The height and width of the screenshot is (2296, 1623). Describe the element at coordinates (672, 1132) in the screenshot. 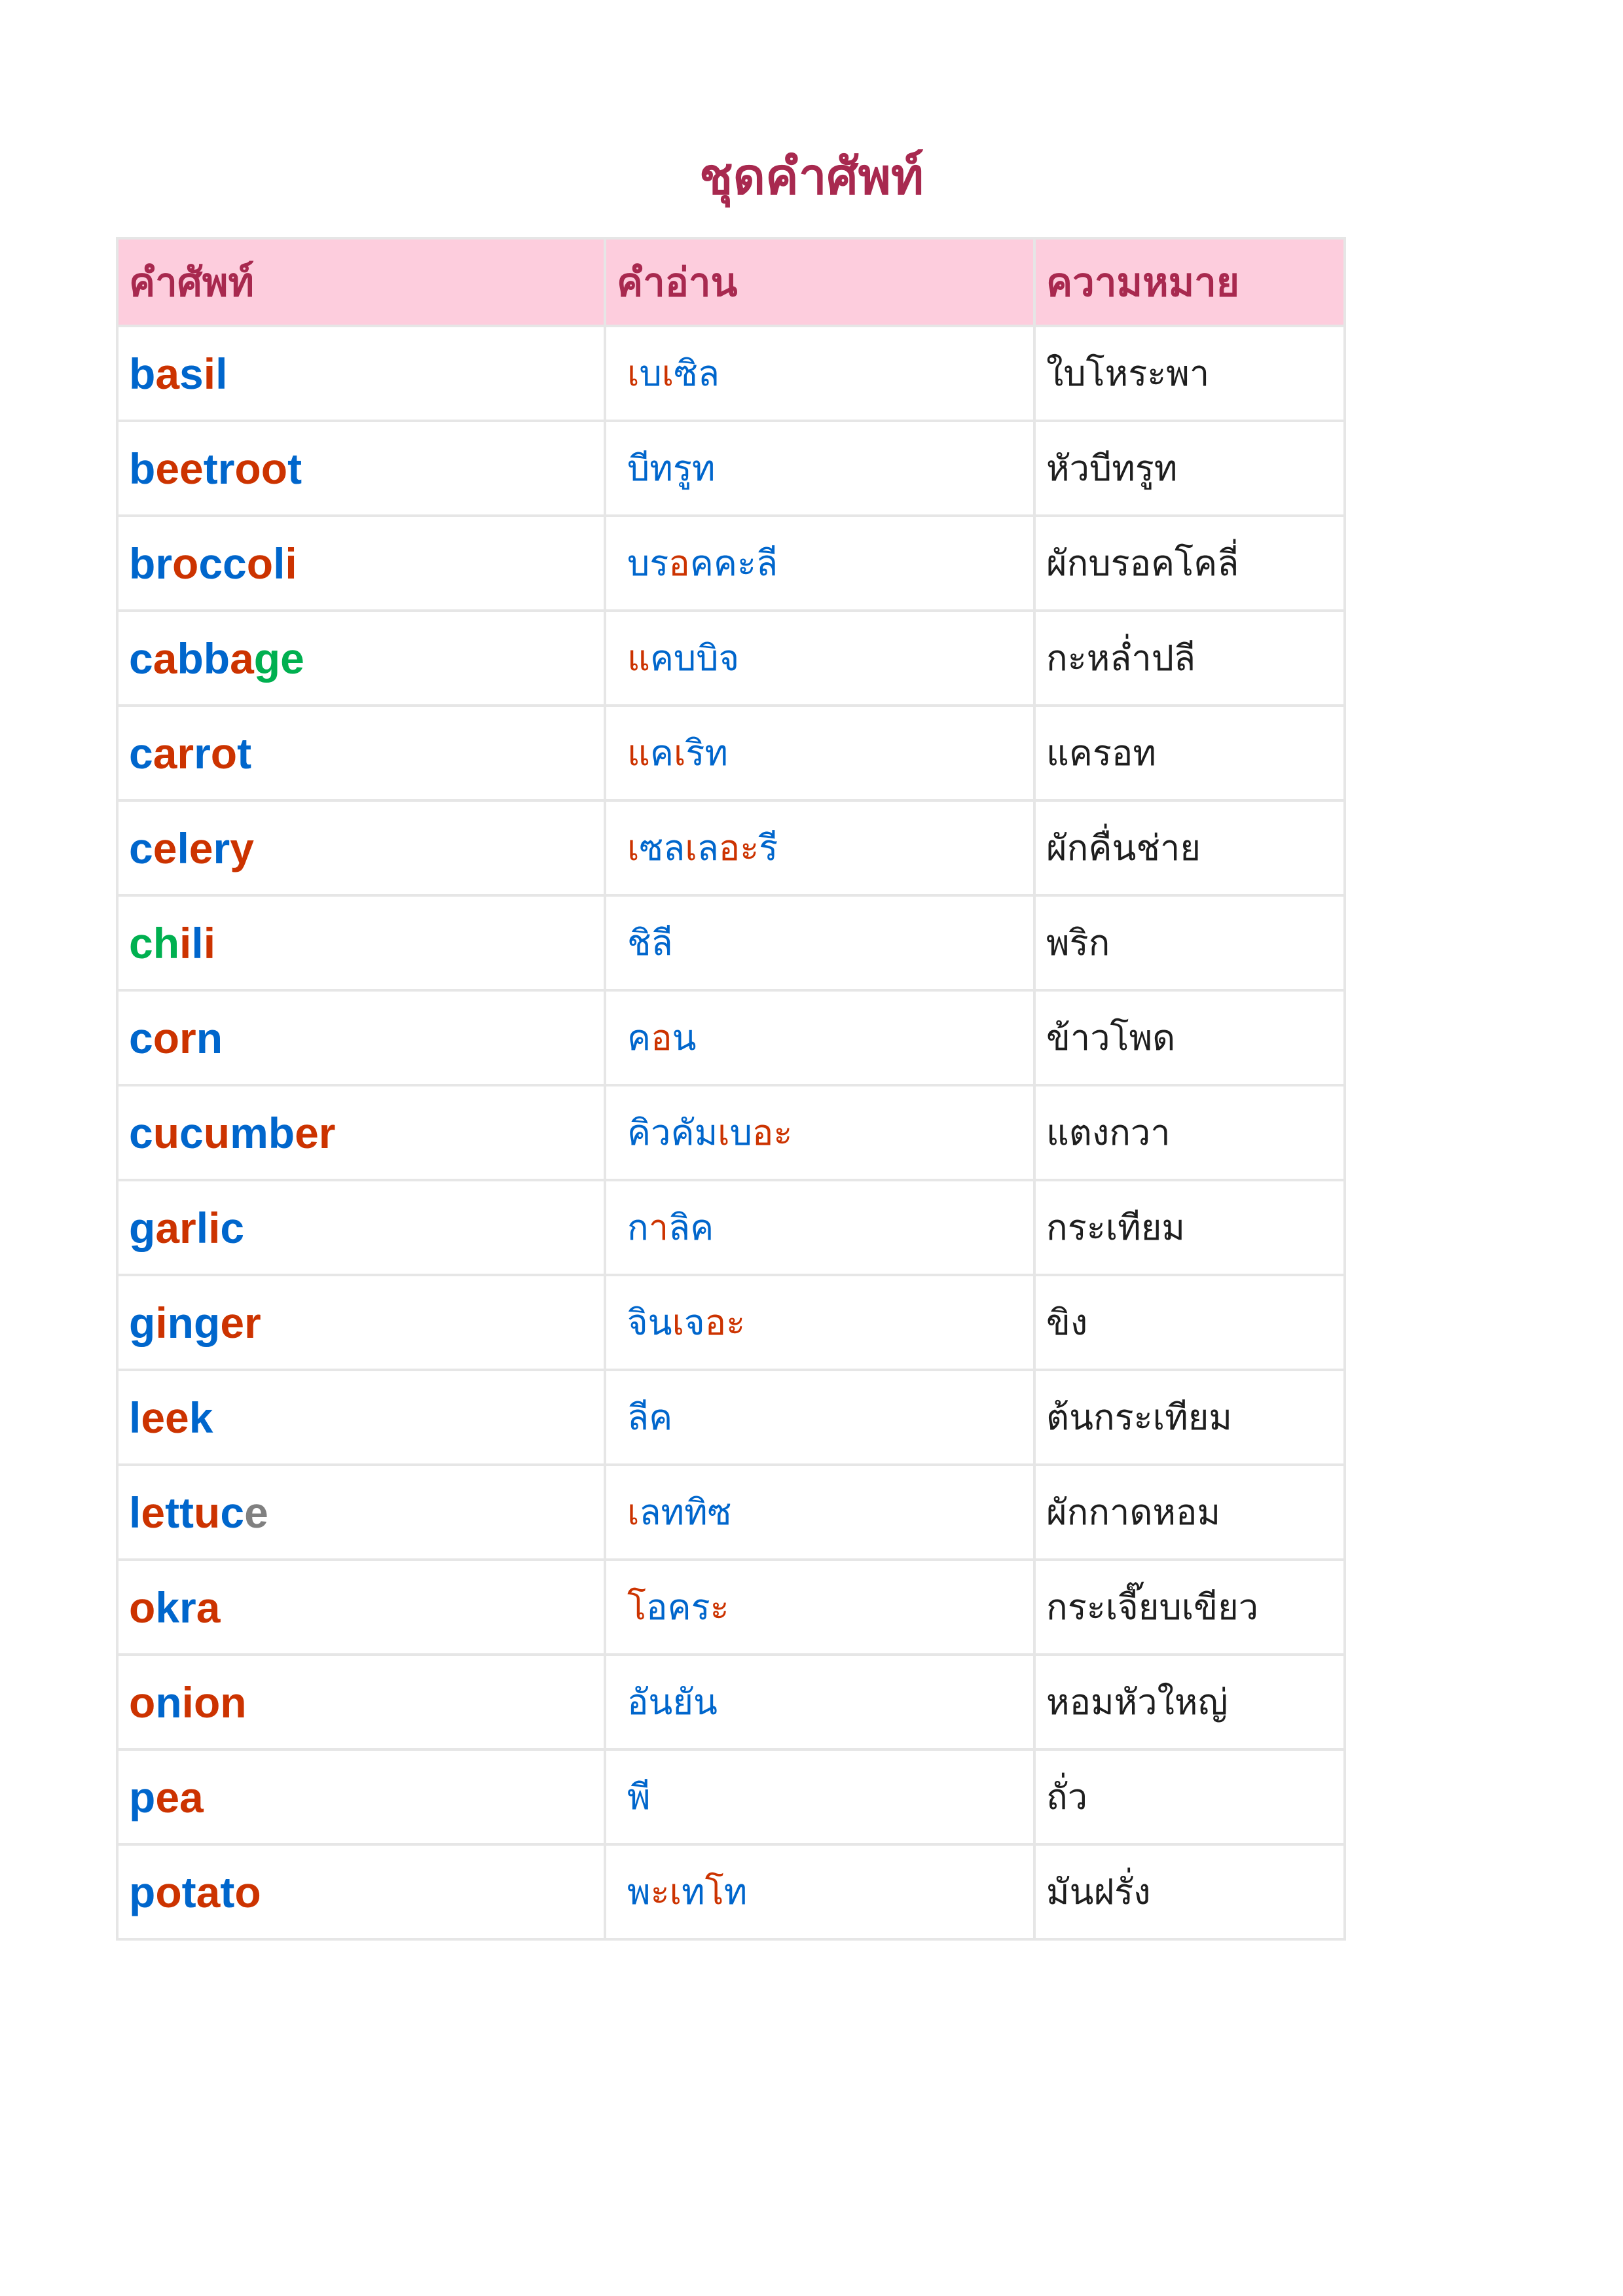

I see `pronunciation-segment: คิวคัม` at that location.